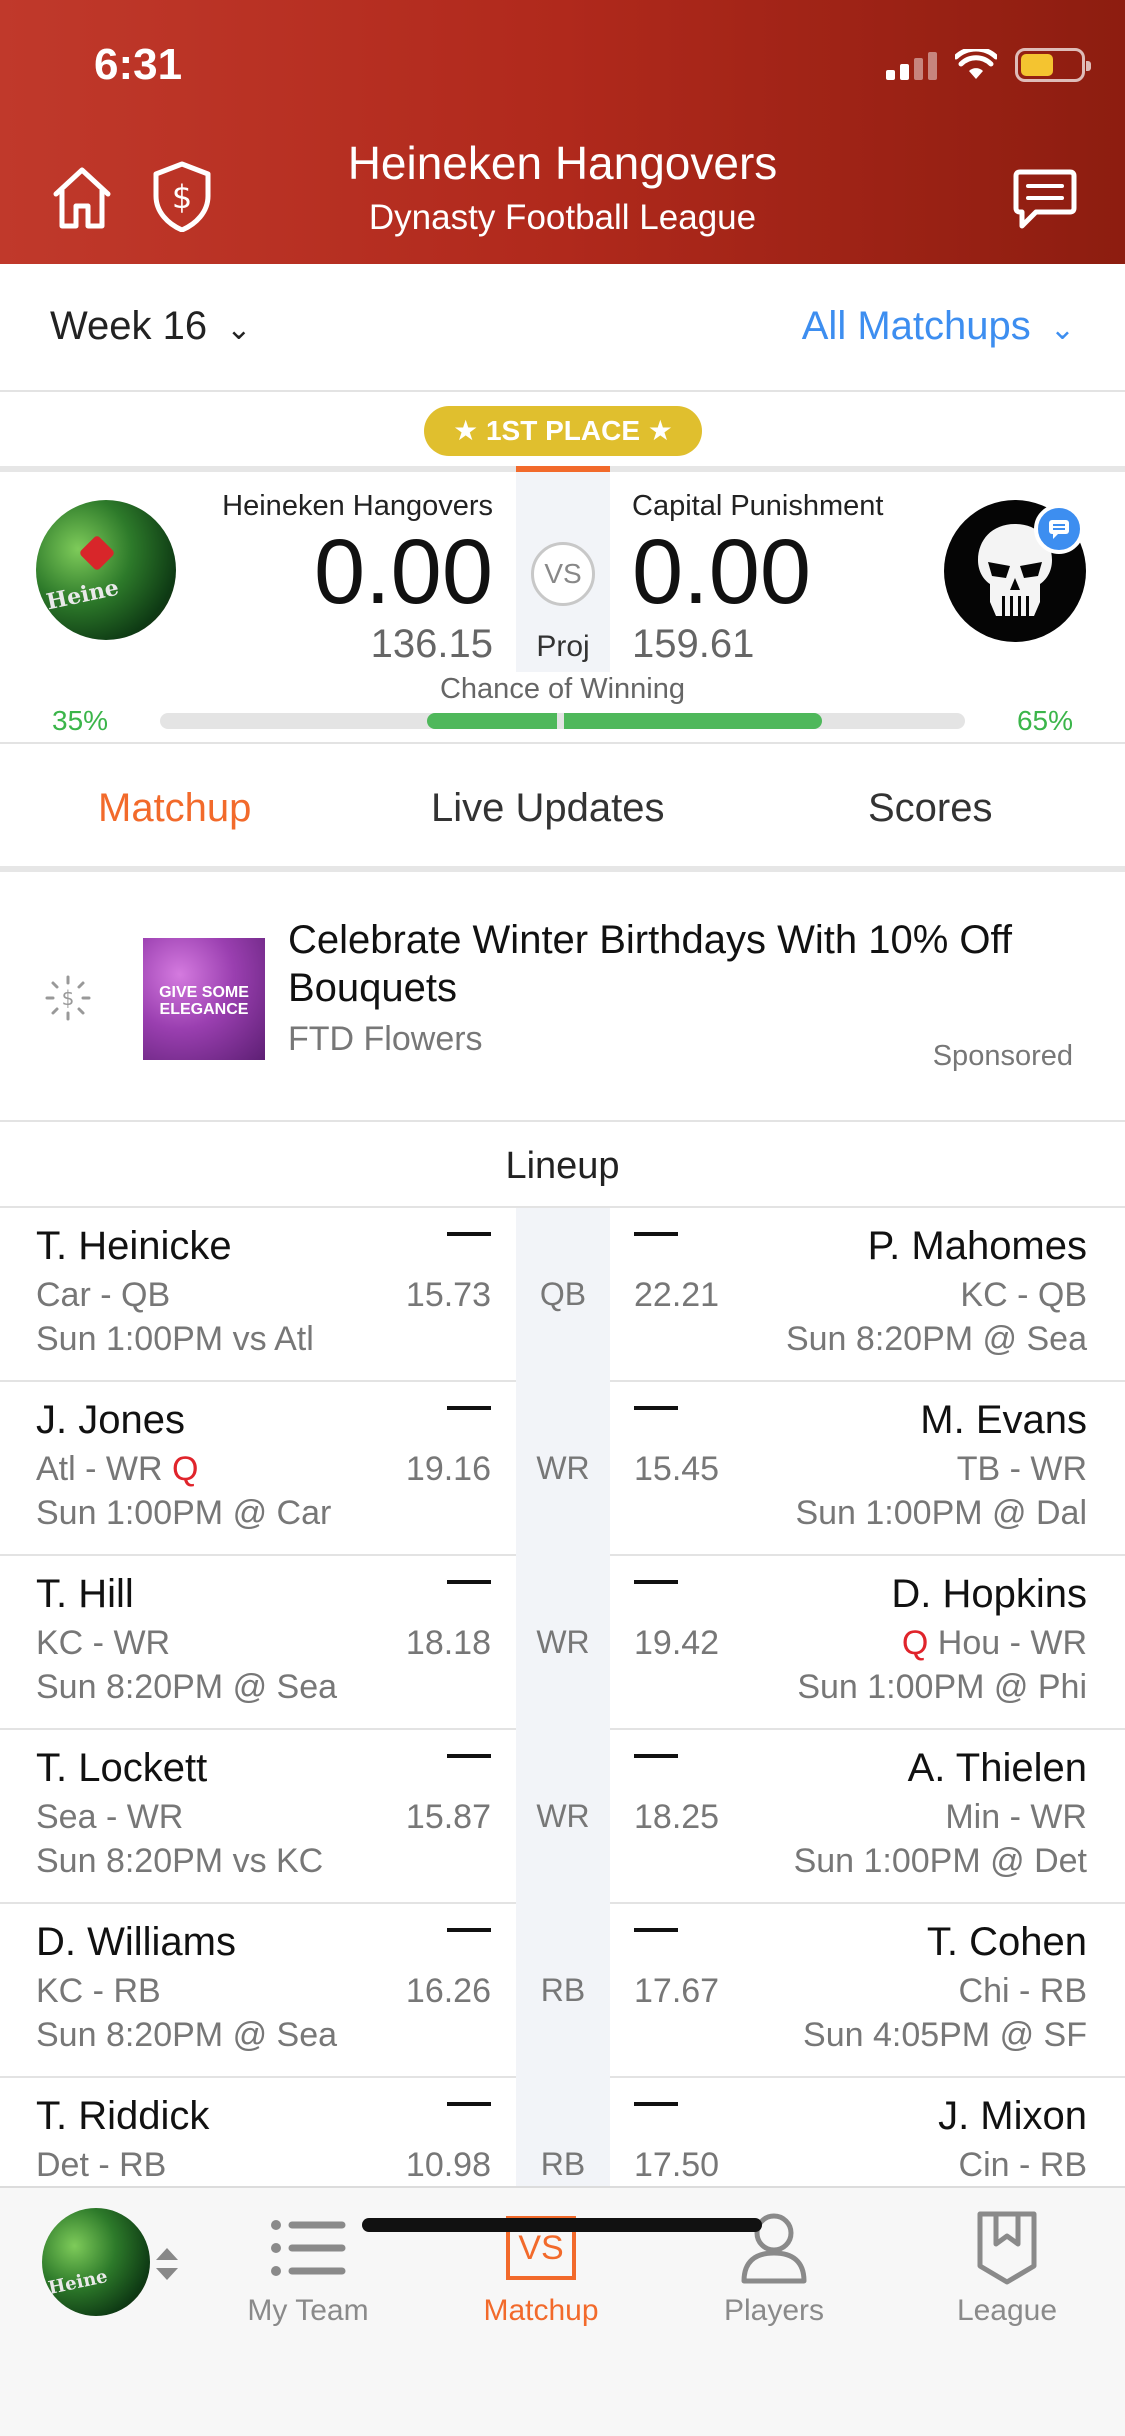  I want to click on place-badge: ★ 1ST PLACE ★, so click(563, 431).